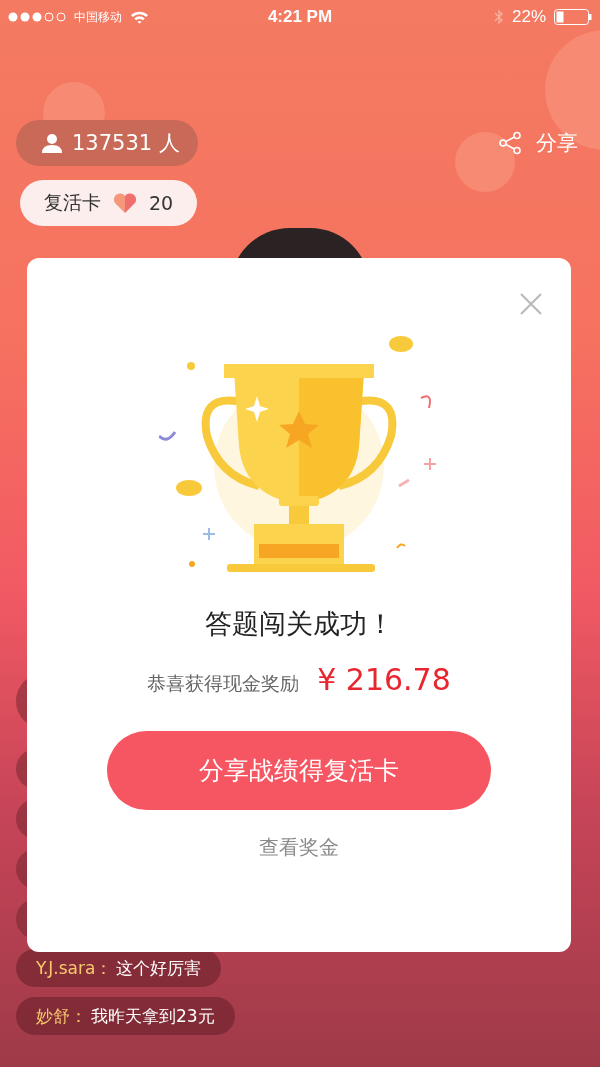 The image size is (600, 1067). What do you see at coordinates (223, 683) in the screenshot?
I see `reward-label: 恭喜获得现金奖励` at bounding box center [223, 683].